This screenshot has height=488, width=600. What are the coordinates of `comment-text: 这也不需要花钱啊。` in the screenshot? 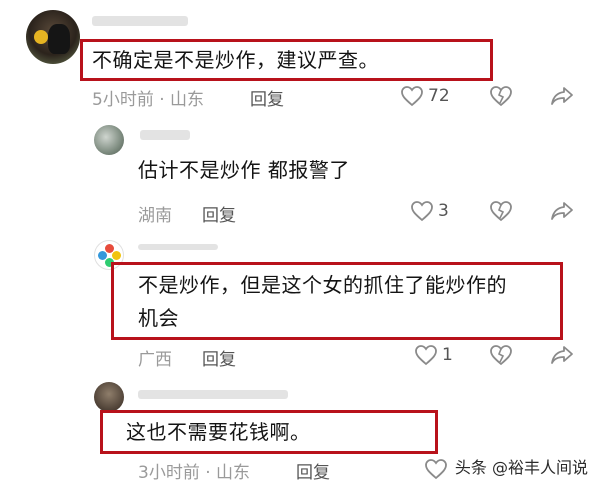 It's located at (218, 432).